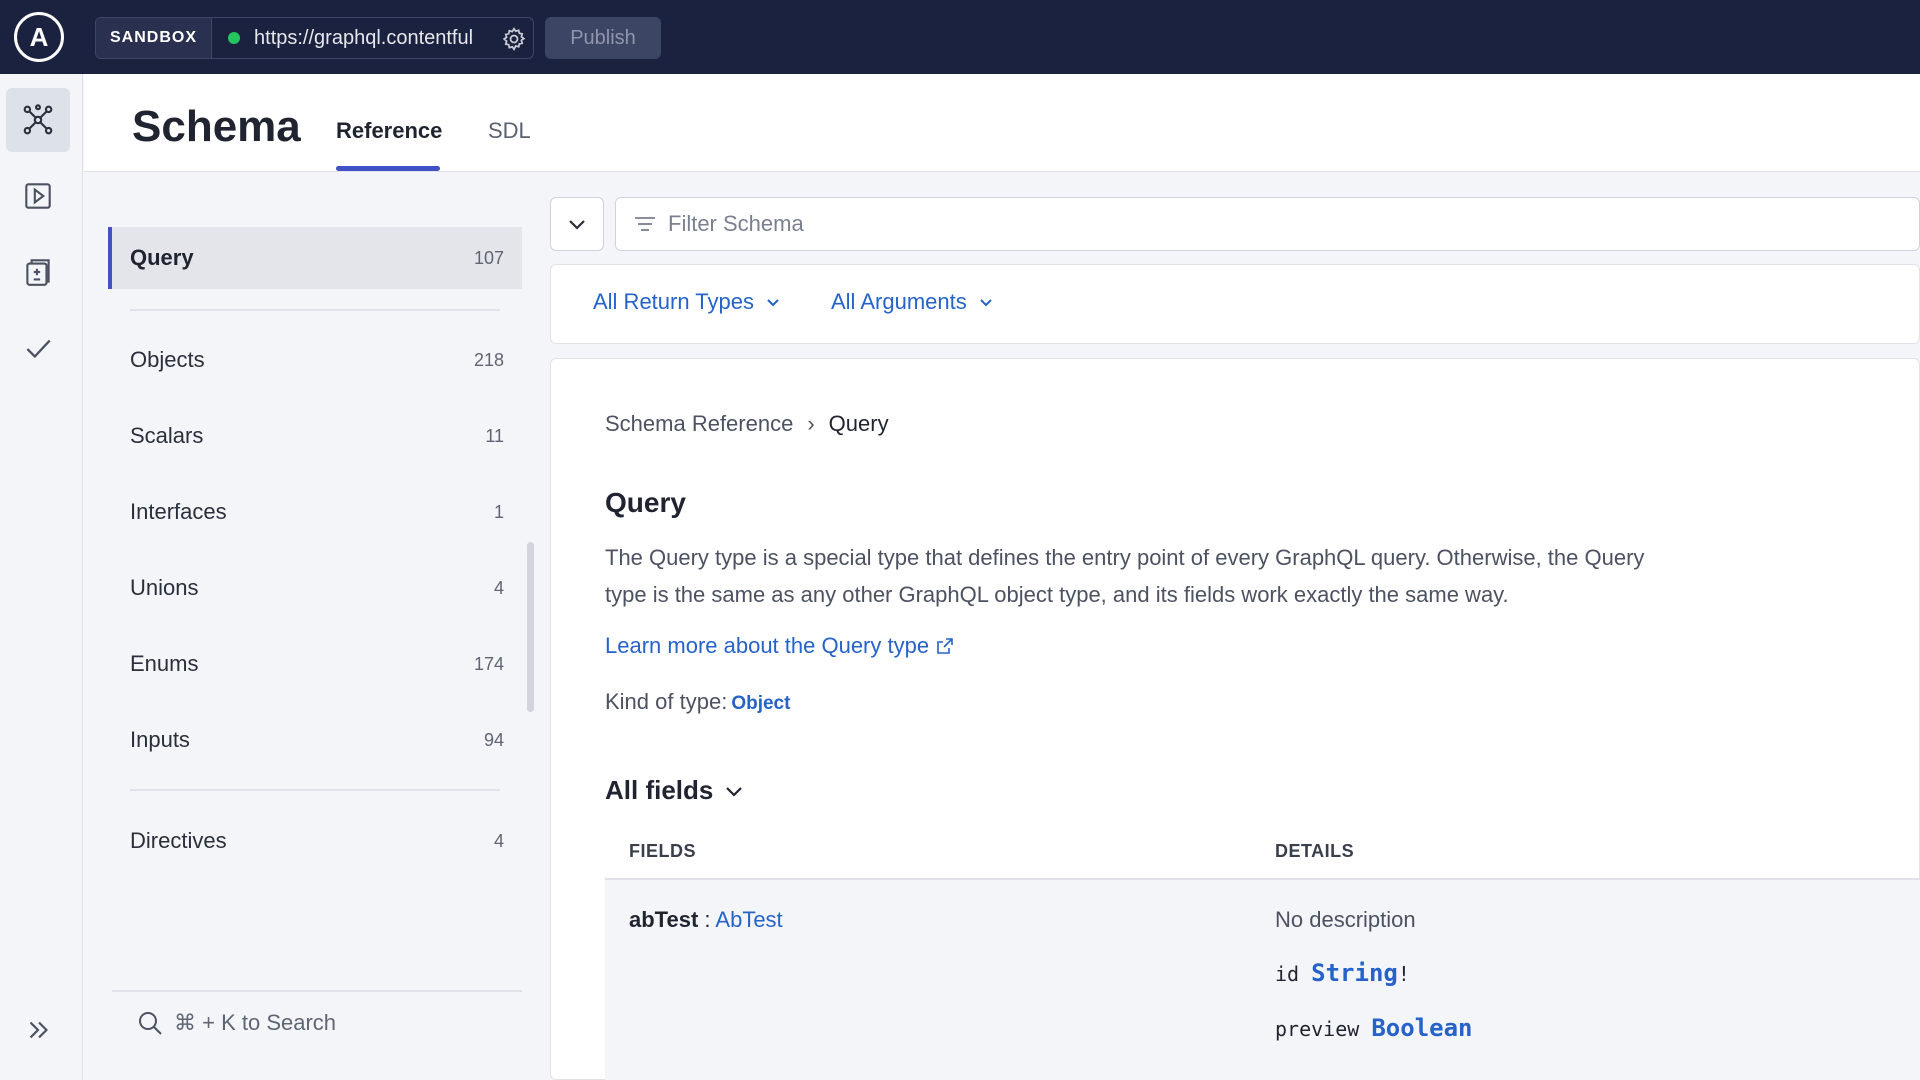  I want to click on sidebar-item-label: Scalars, so click(167, 435).